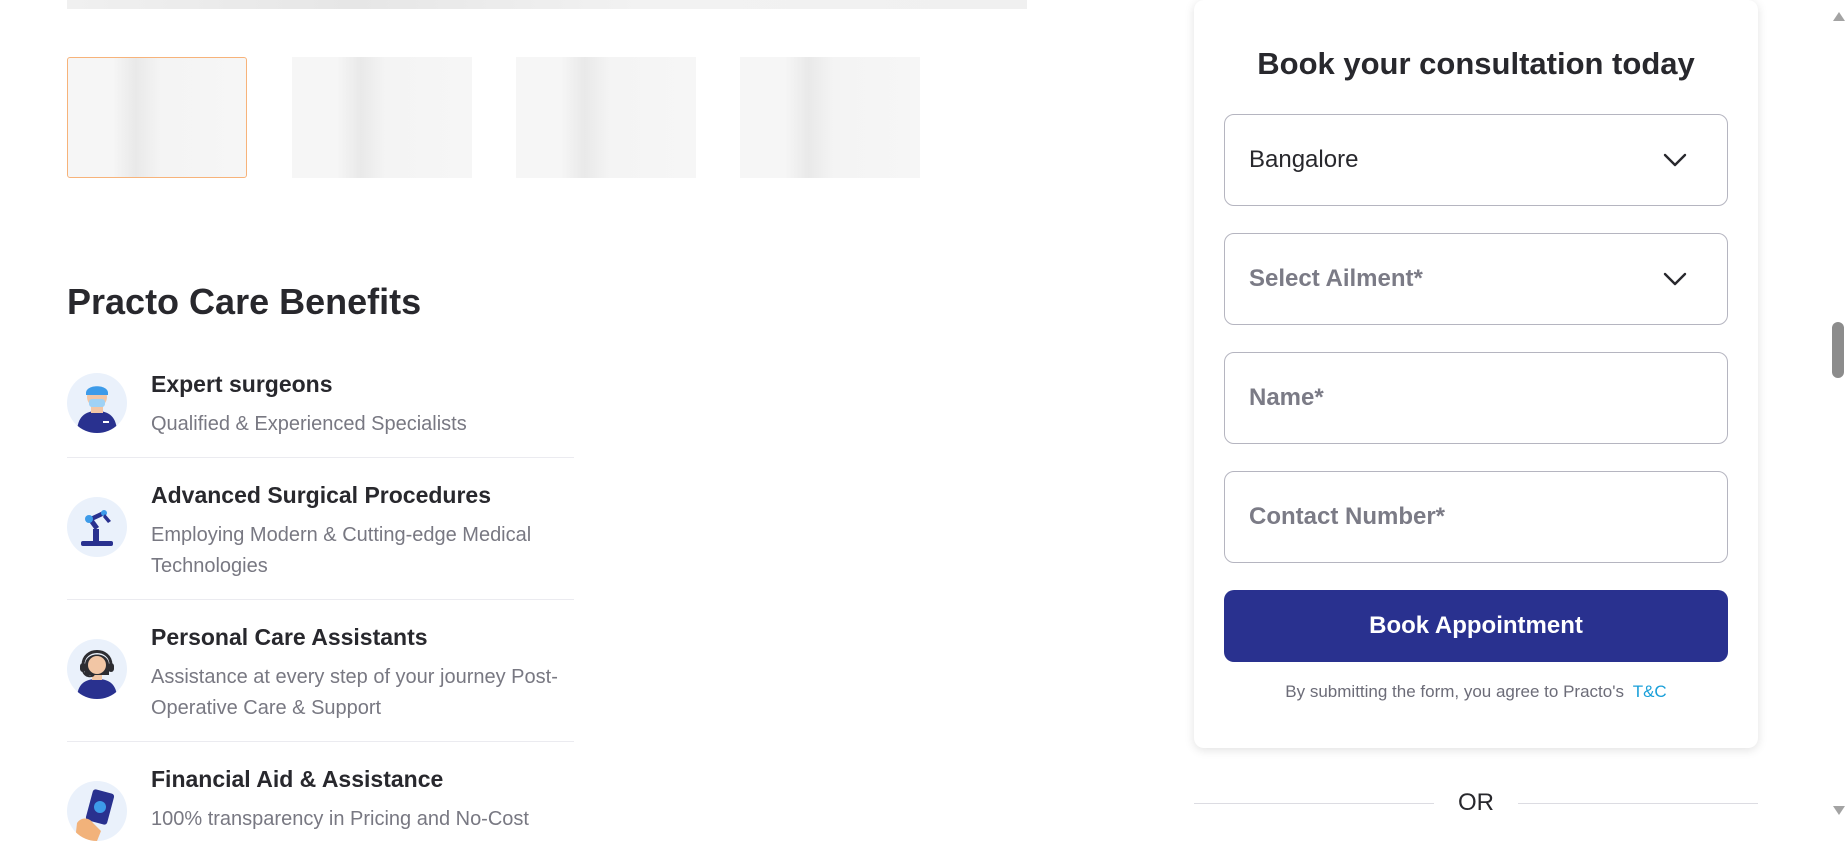  What do you see at coordinates (1476, 626) in the screenshot?
I see `book-appointment-button: Book Appointment` at bounding box center [1476, 626].